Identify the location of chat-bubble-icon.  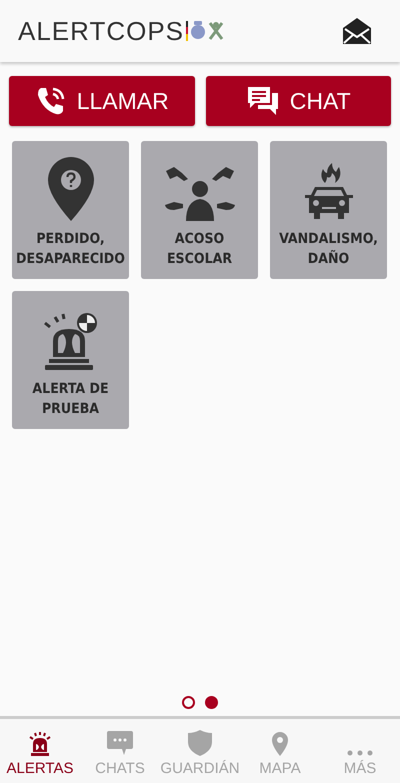
(120, 743).